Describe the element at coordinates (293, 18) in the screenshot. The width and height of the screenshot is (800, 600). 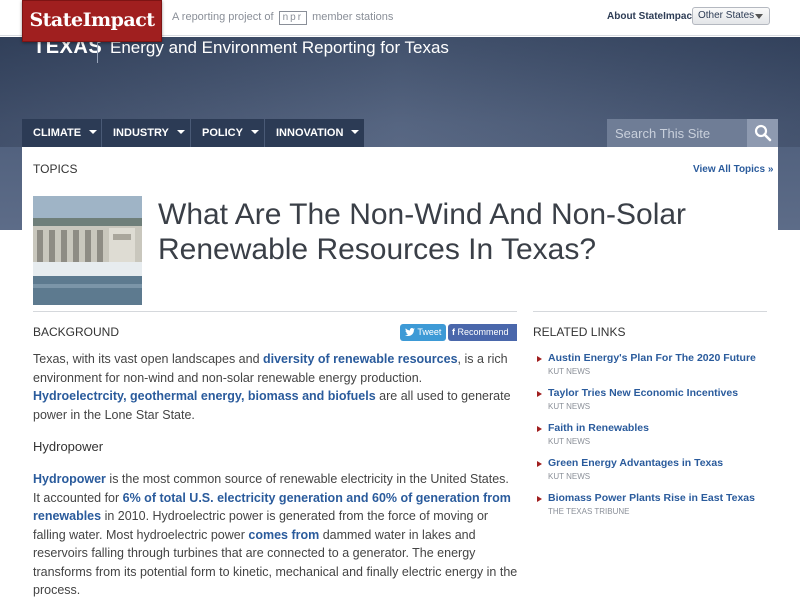
I see `npr-logo: npr` at that location.